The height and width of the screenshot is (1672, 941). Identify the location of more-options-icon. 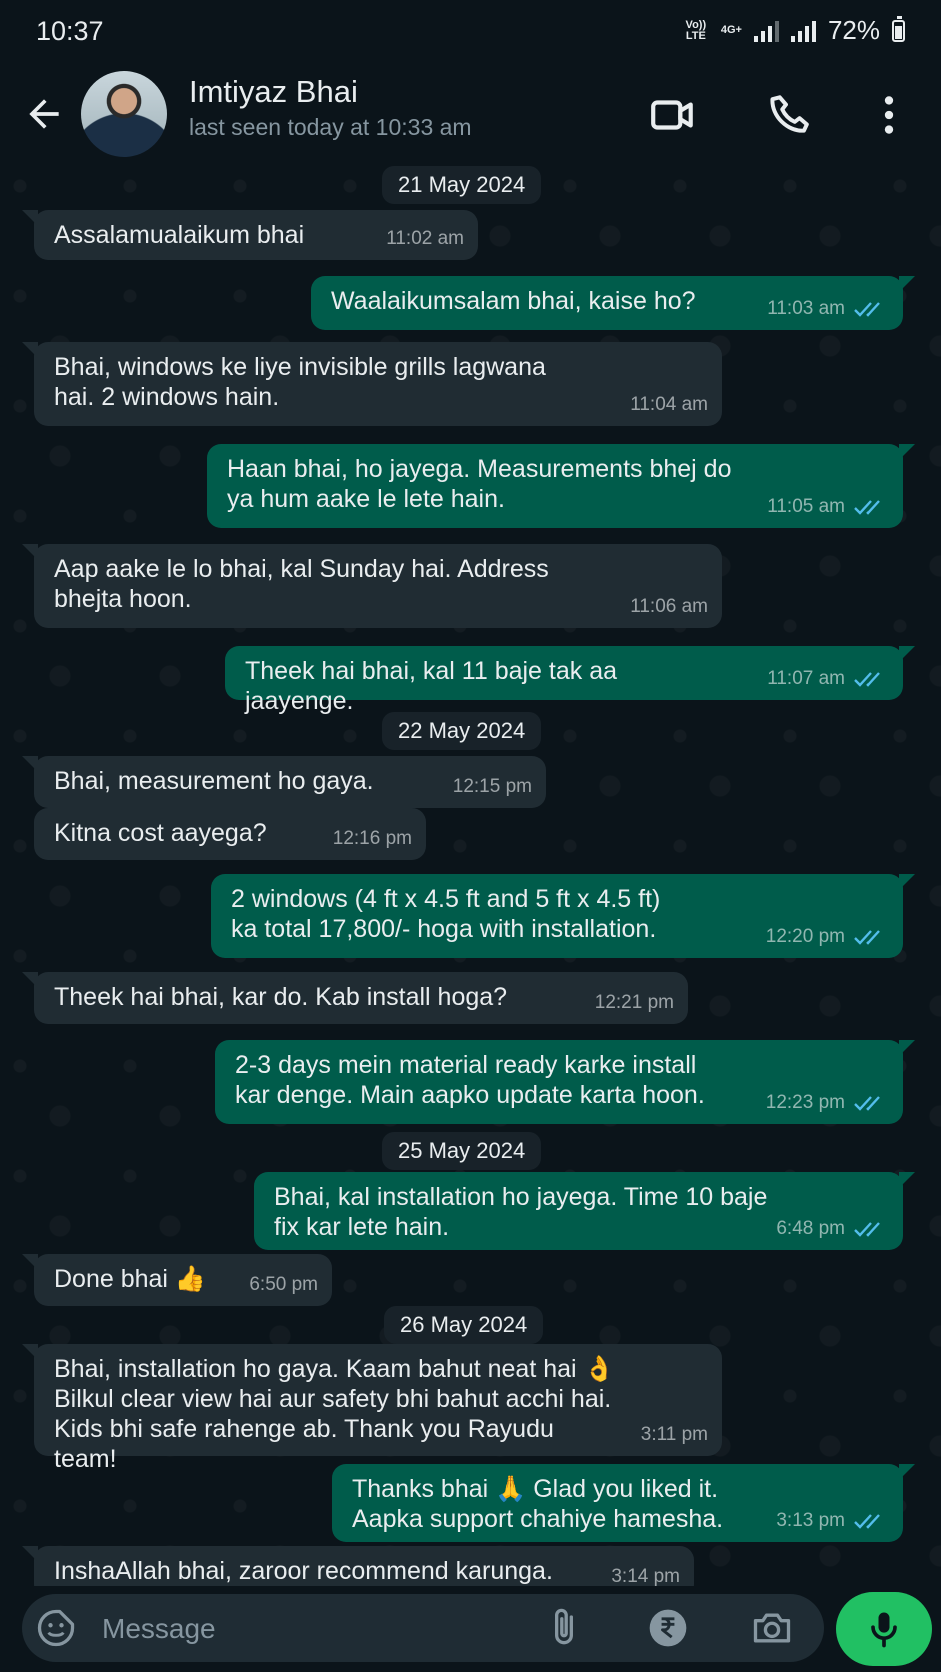
(889, 115).